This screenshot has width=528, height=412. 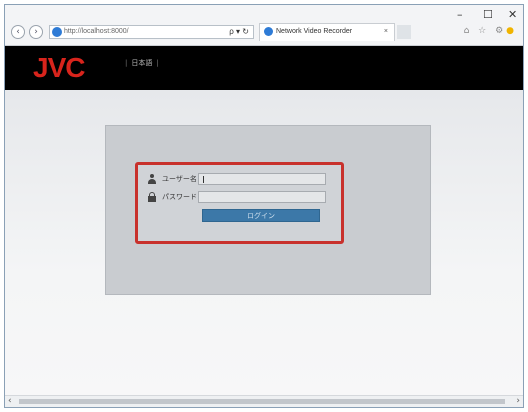 What do you see at coordinates (179, 179) in the screenshot?
I see `username-label: ユーザー名` at bounding box center [179, 179].